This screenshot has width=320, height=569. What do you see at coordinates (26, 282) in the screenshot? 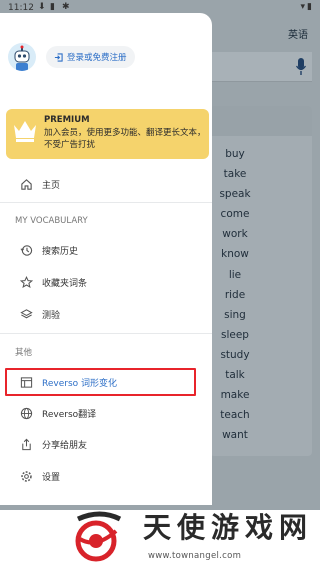
I see `star-icon` at bounding box center [26, 282].